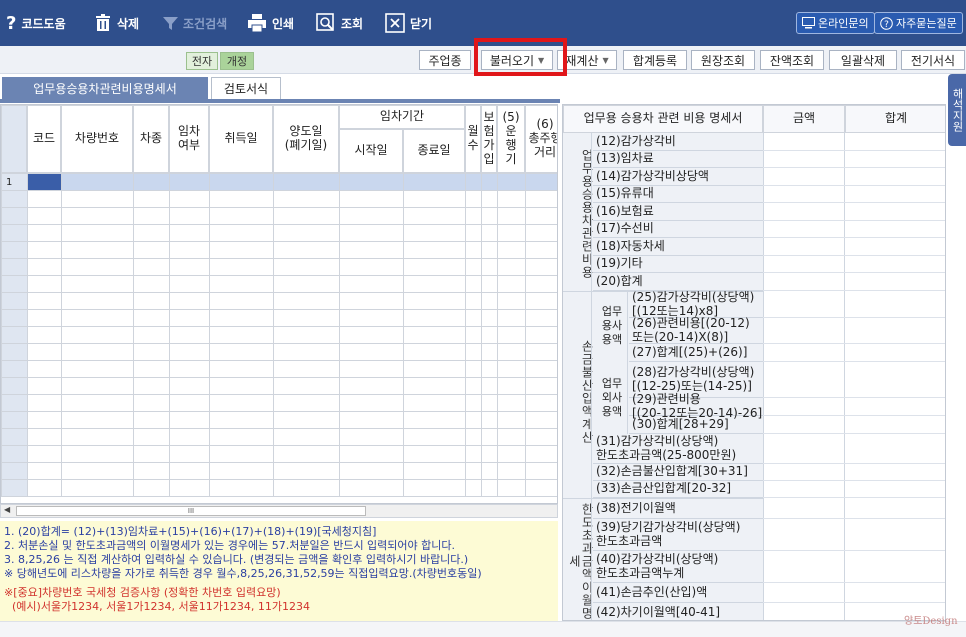  Describe the element at coordinates (241, 139) in the screenshot. I see `col-acquire-date: 취득일` at that location.